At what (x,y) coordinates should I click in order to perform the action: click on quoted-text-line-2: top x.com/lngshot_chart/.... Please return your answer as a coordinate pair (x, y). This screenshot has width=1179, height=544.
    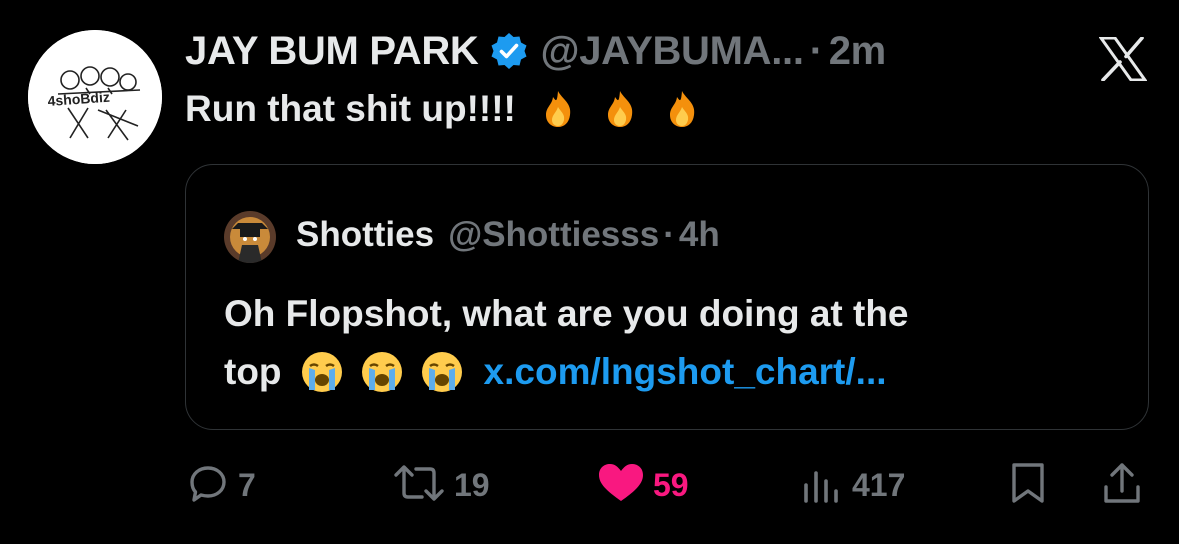
    Looking at the image, I should click on (674, 372).